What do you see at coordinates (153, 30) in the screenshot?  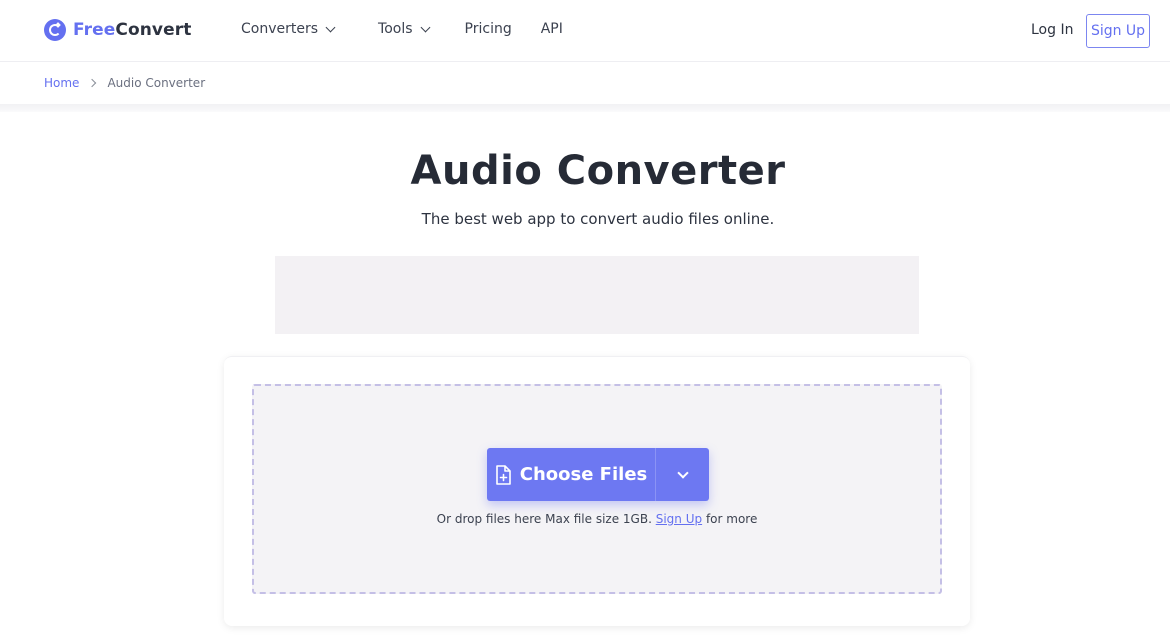 I see `logo-text-convert: Convert` at bounding box center [153, 30].